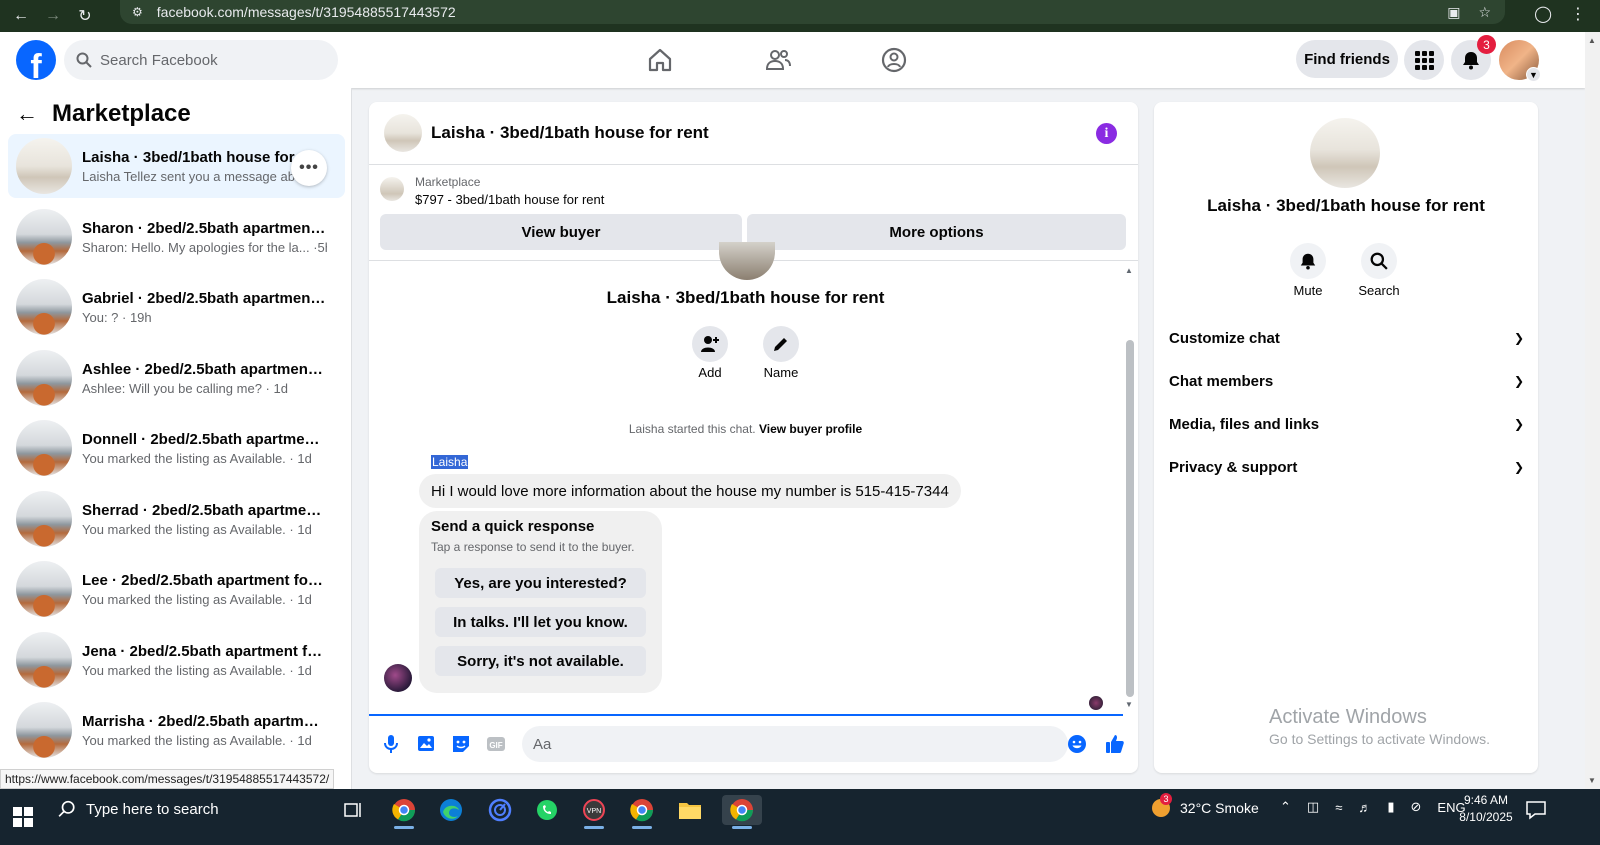 The image size is (1600, 845). What do you see at coordinates (781, 344) in the screenshot?
I see `name-button` at bounding box center [781, 344].